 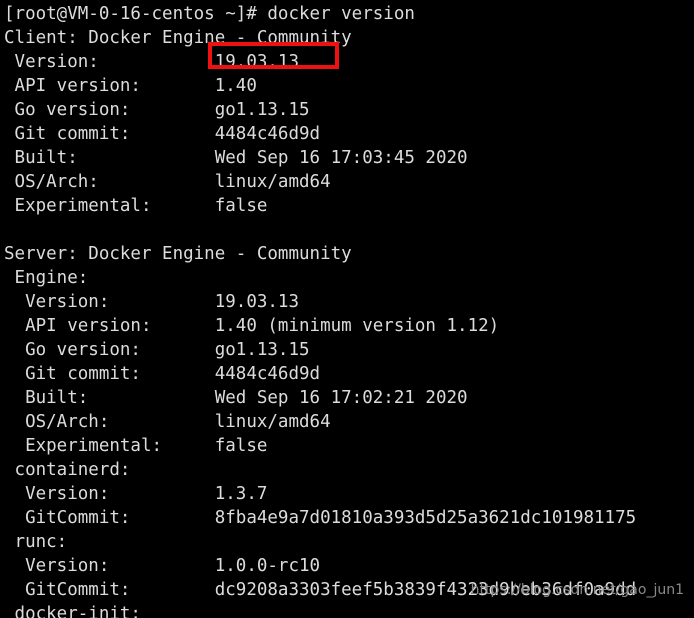 What do you see at coordinates (130, 86) in the screenshot?
I see `terminal-line-client-api-version: API version: 1.40` at bounding box center [130, 86].